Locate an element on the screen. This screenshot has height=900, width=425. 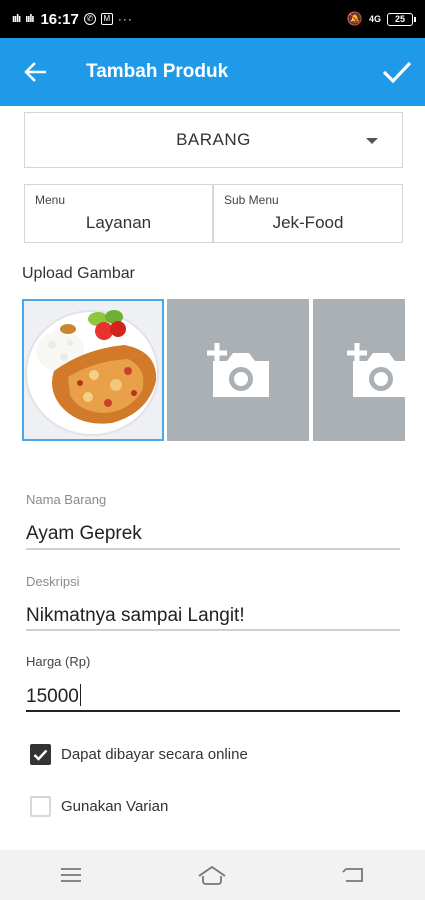
back-nav-icon is located at coordinates (353, 875).